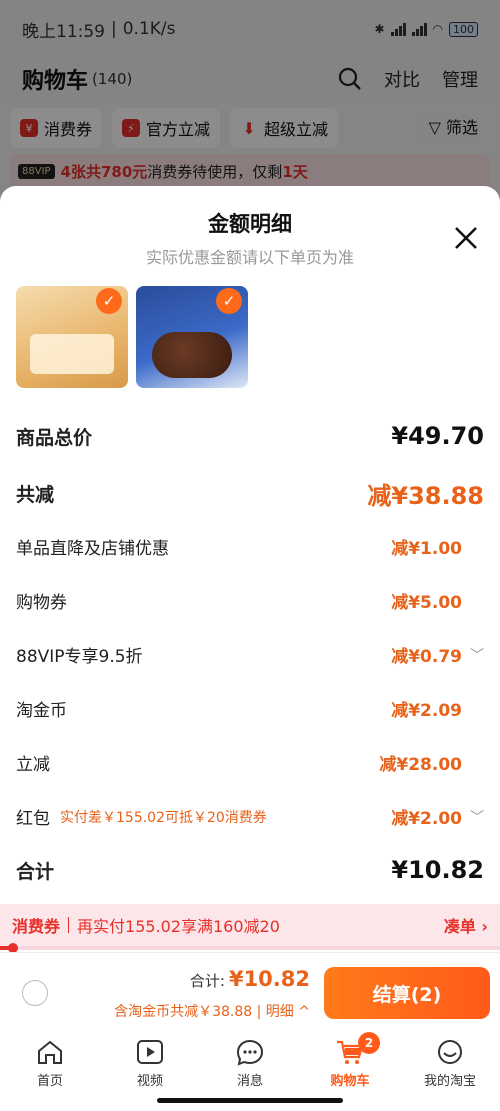 The height and width of the screenshot is (1111, 500). I want to click on row-total-price: 商品总价 ¥49.70, so click(250, 436).